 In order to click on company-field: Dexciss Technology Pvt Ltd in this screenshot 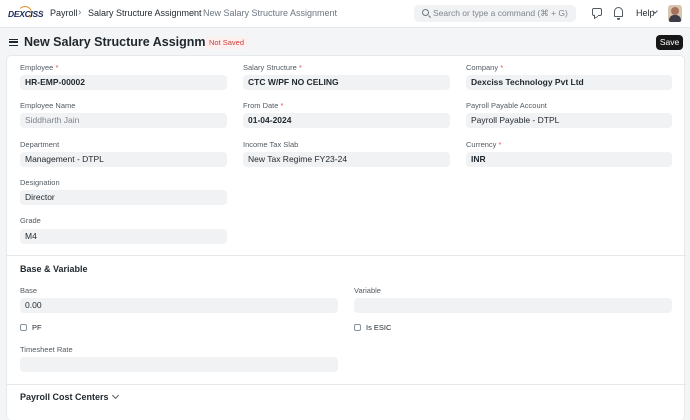, I will do `click(569, 82)`.